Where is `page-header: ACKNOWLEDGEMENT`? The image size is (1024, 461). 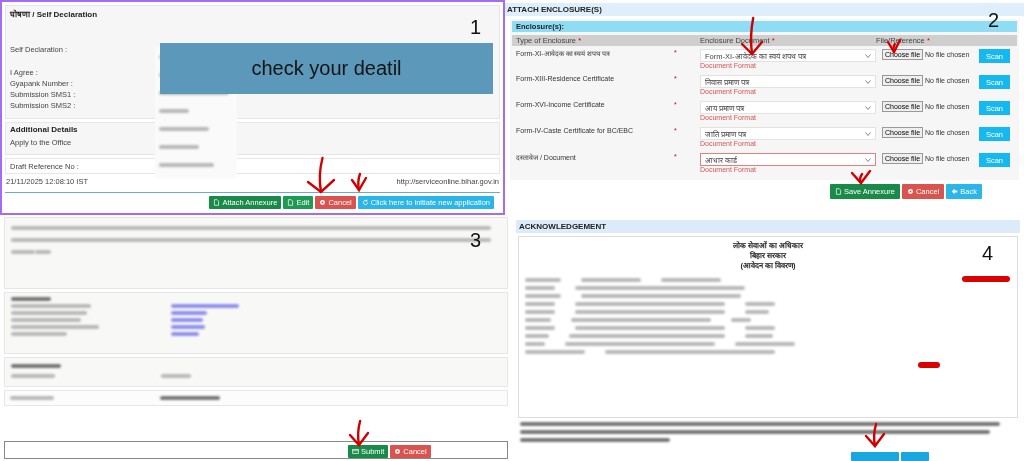 page-header: ACKNOWLEDGEMENT is located at coordinates (768, 226).